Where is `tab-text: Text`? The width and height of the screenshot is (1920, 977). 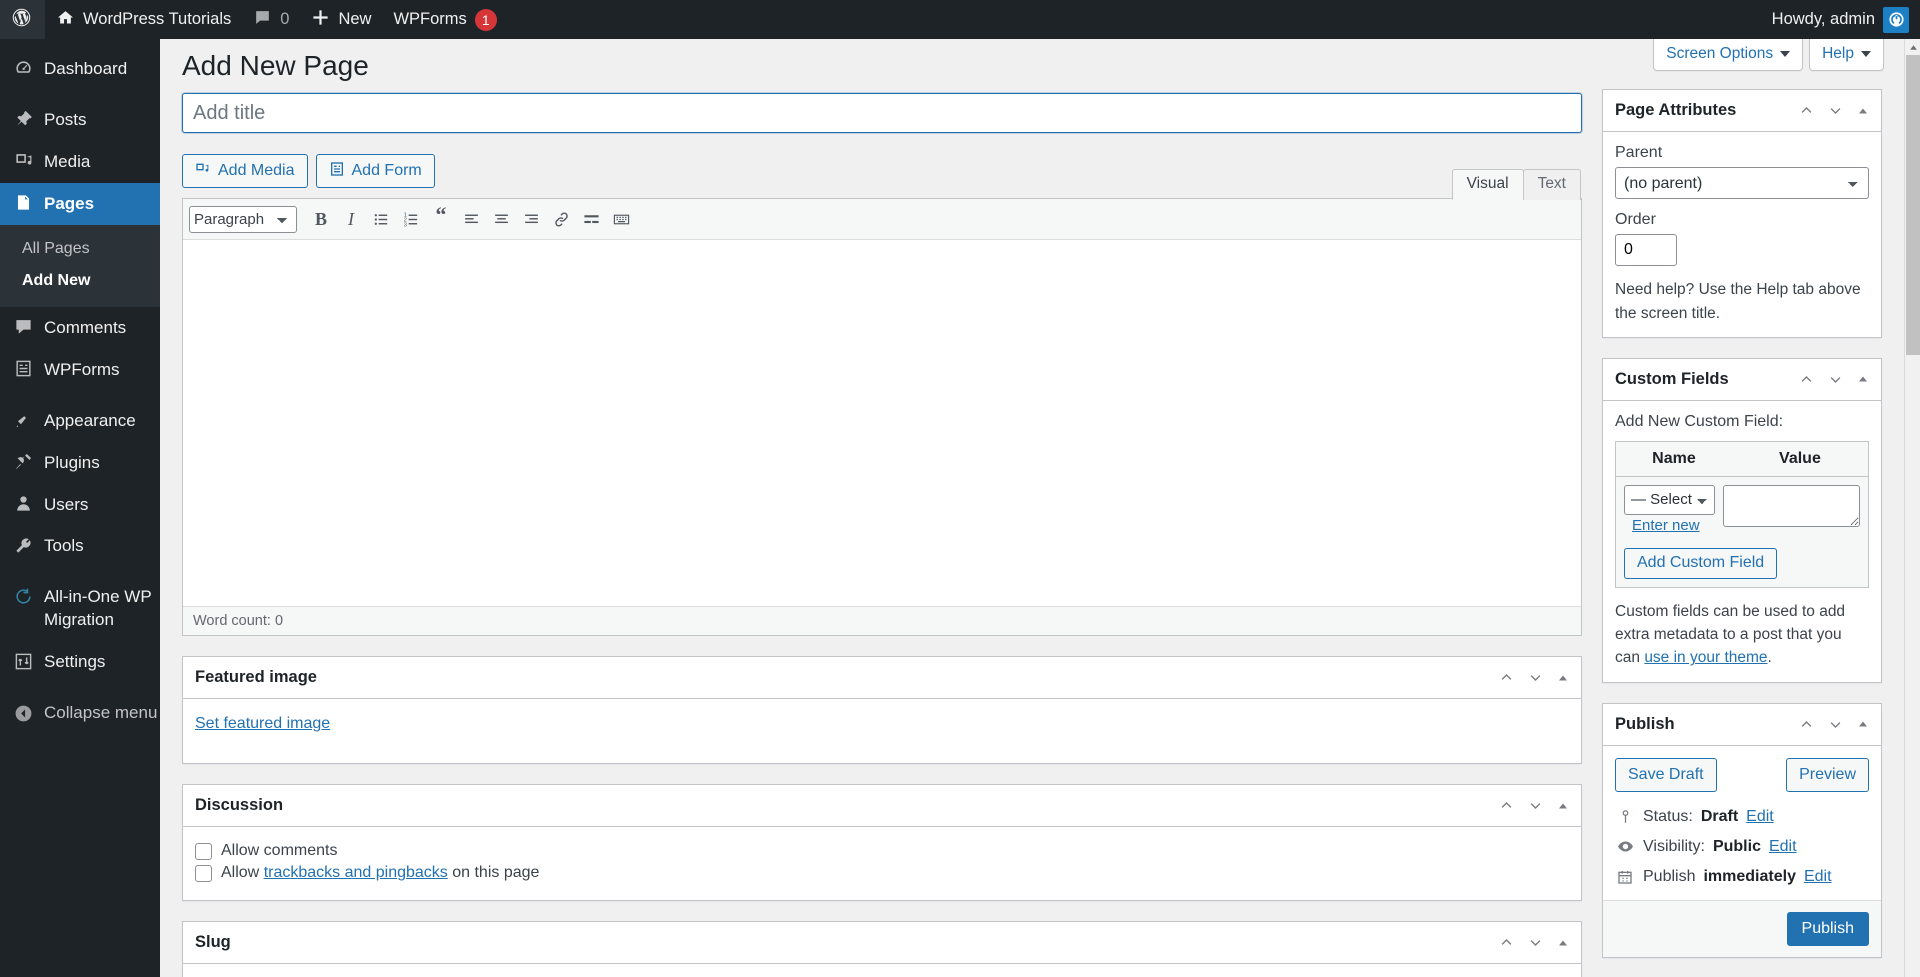
tab-text: Text is located at coordinates (1551, 185).